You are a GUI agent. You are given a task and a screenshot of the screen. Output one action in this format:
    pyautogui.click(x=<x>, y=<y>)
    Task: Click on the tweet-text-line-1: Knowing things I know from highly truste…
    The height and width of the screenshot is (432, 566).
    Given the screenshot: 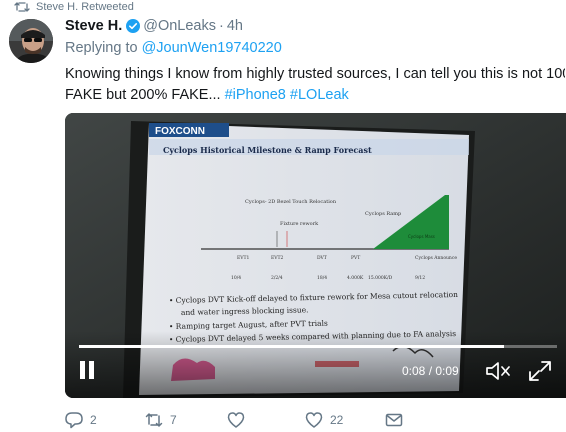 What is the action you would take?
    pyautogui.click(x=315, y=74)
    